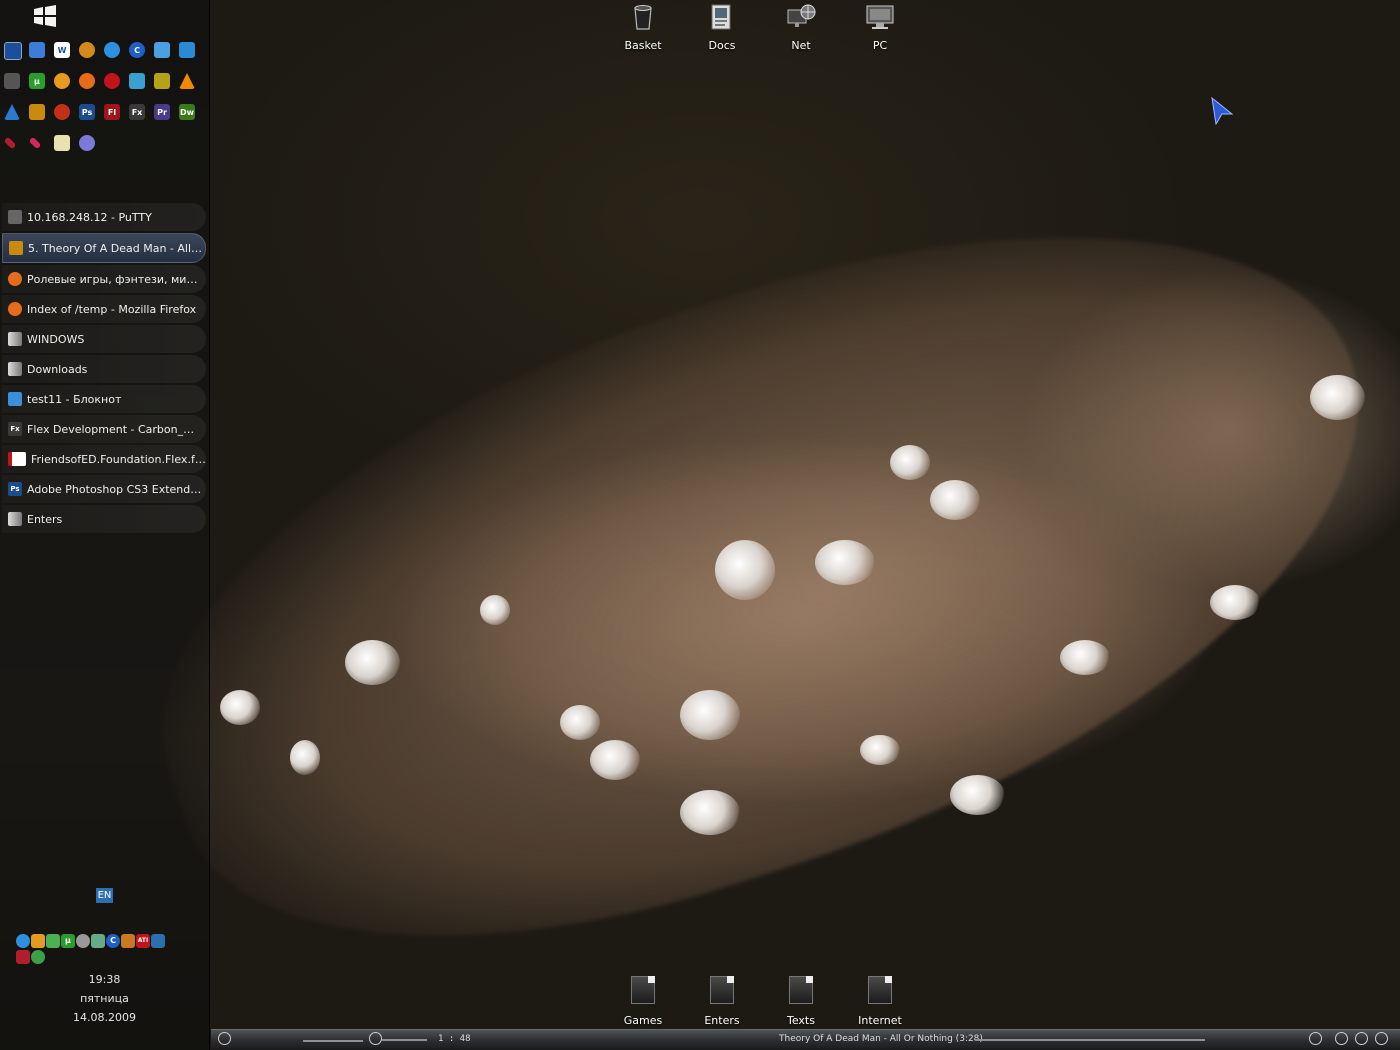 This screenshot has width=1400, height=1050. I want to click on quicklaunch-document-icon, so click(37, 50).